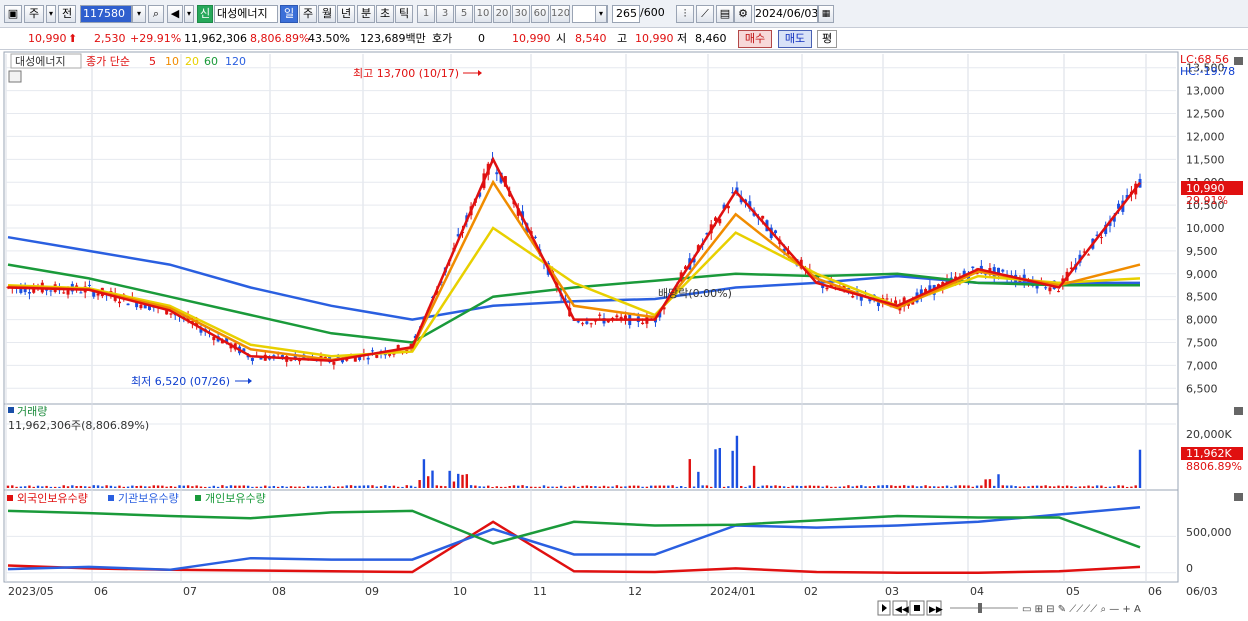  Describe the element at coordinates (827, 39) in the screenshot. I see `average-button: 평` at that location.